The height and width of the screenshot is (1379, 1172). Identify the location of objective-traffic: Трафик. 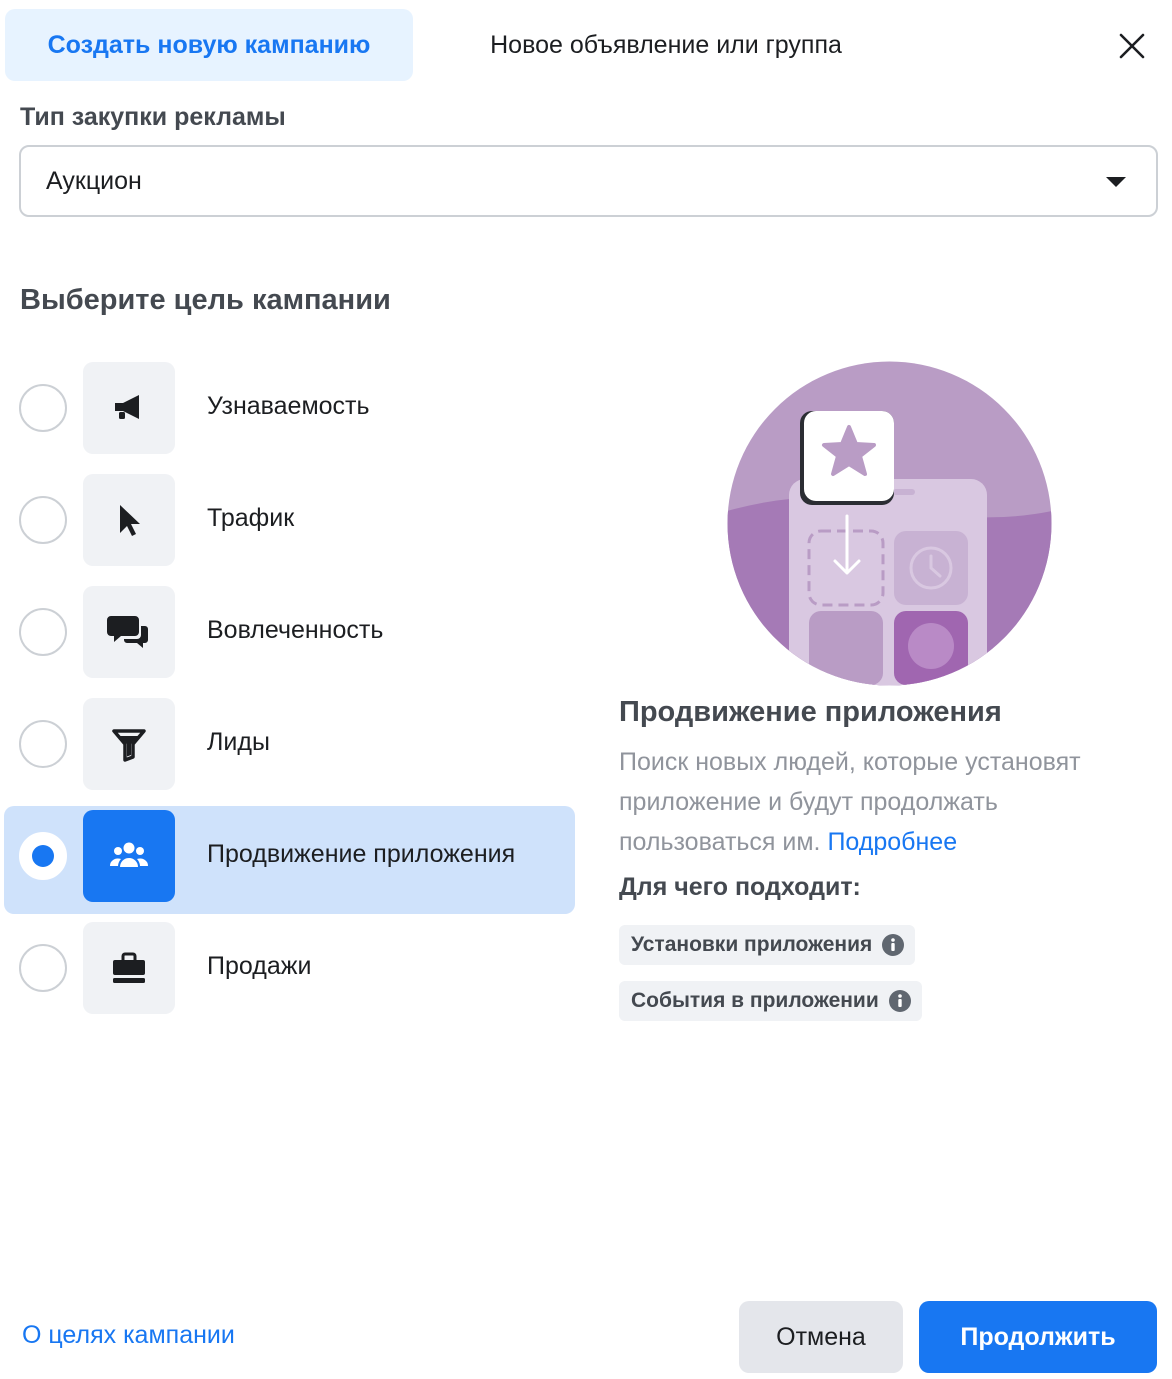
(289, 524).